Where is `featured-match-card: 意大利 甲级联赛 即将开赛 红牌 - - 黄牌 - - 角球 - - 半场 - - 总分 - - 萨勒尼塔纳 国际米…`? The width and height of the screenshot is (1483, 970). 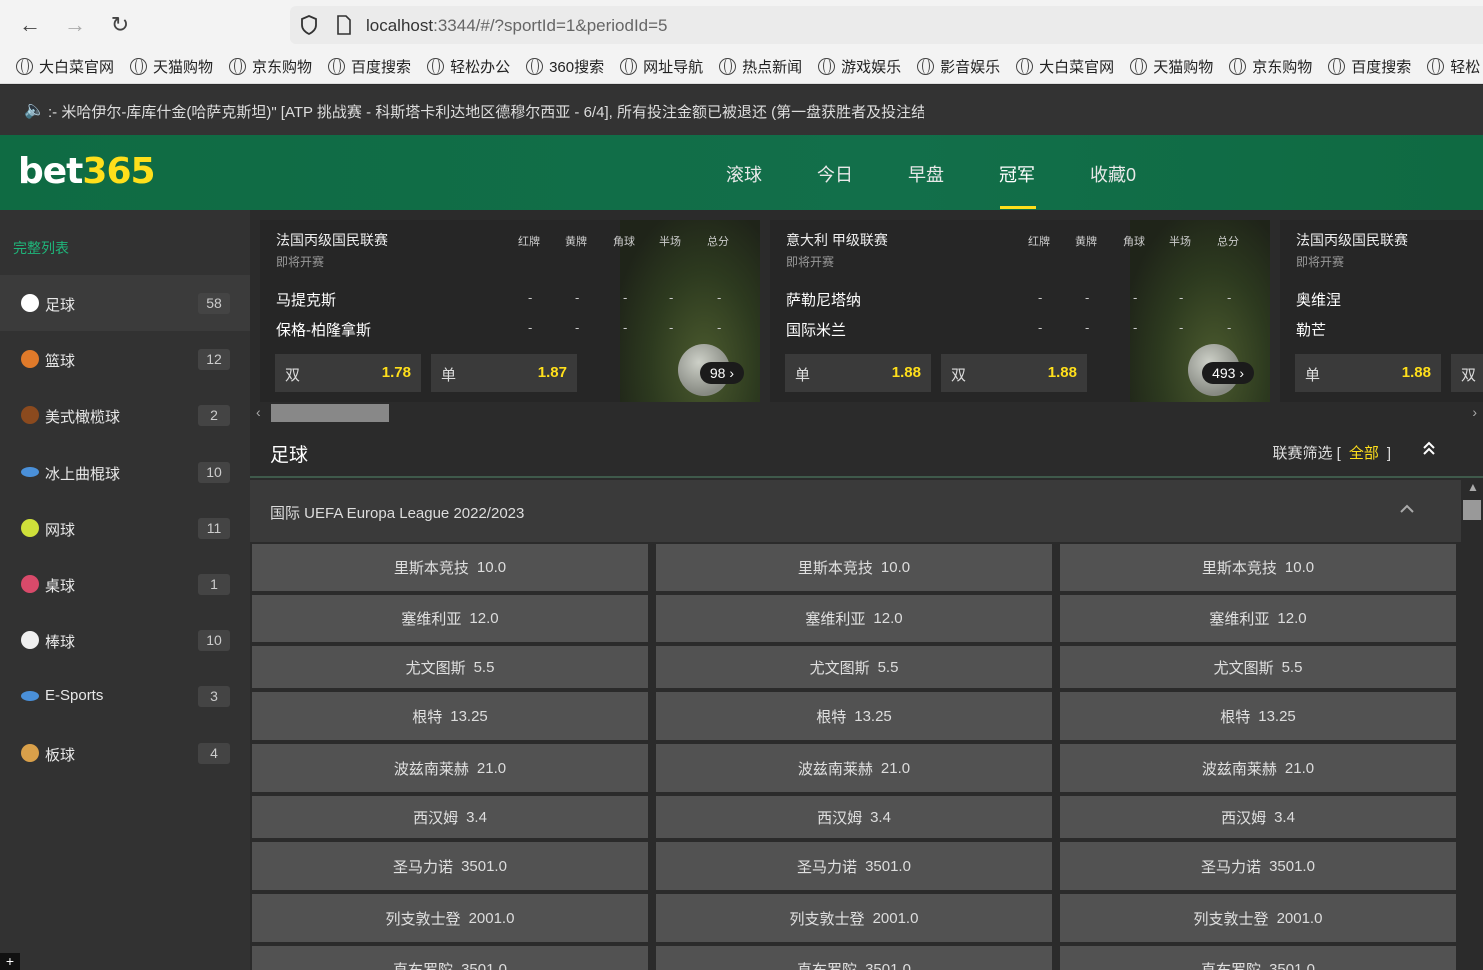
featured-match-card: 意大利 甲级联赛 即将开赛 红牌 - - 黄牌 - - 角球 - - 半场 - - 总分 - - 萨勒尼塔纳 国际米… is located at coordinates (1020, 311).